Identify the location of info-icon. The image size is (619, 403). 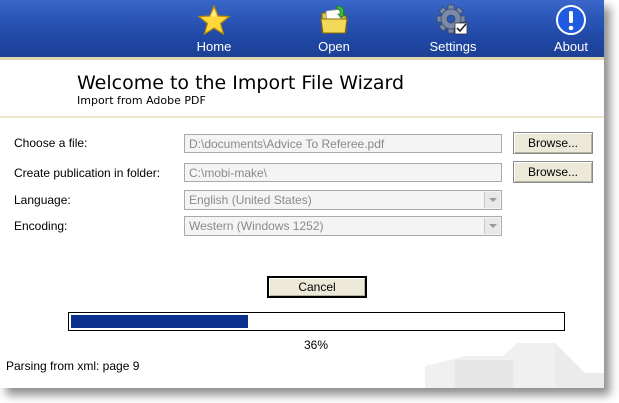
(571, 20).